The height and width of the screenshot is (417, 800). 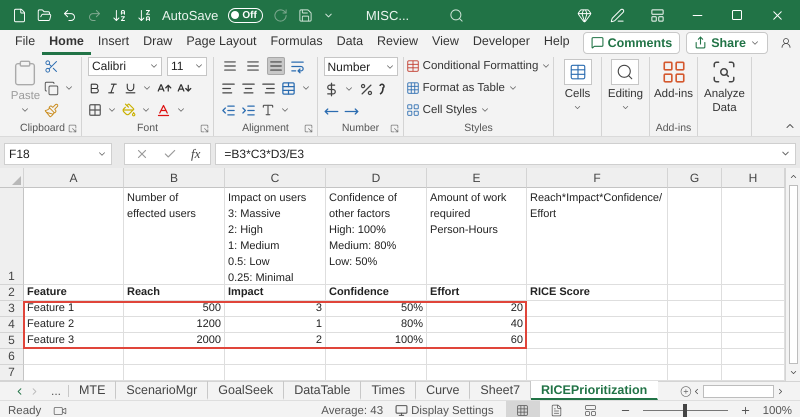 What do you see at coordinates (413, 66) in the screenshot?
I see `table-icon` at bounding box center [413, 66].